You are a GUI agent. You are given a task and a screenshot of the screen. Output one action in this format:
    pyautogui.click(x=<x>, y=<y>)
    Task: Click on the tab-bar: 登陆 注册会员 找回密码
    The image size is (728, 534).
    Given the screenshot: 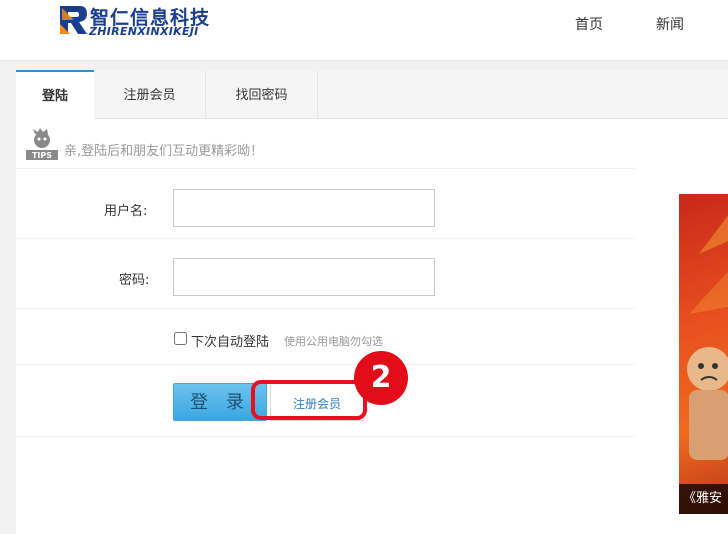 What is the action you would take?
    pyautogui.click(x=372, y=94)
    